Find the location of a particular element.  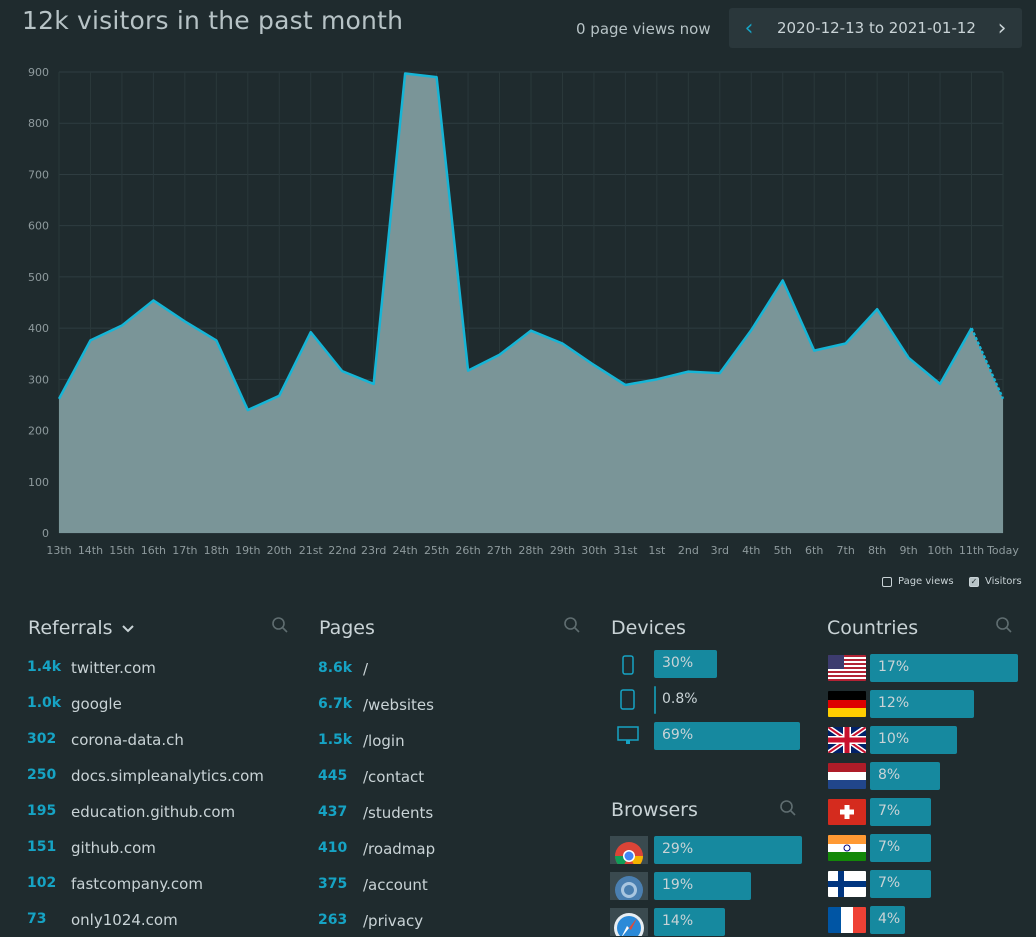

legend-visitors: ✓ Visitors is located at coordinates (995, 581).